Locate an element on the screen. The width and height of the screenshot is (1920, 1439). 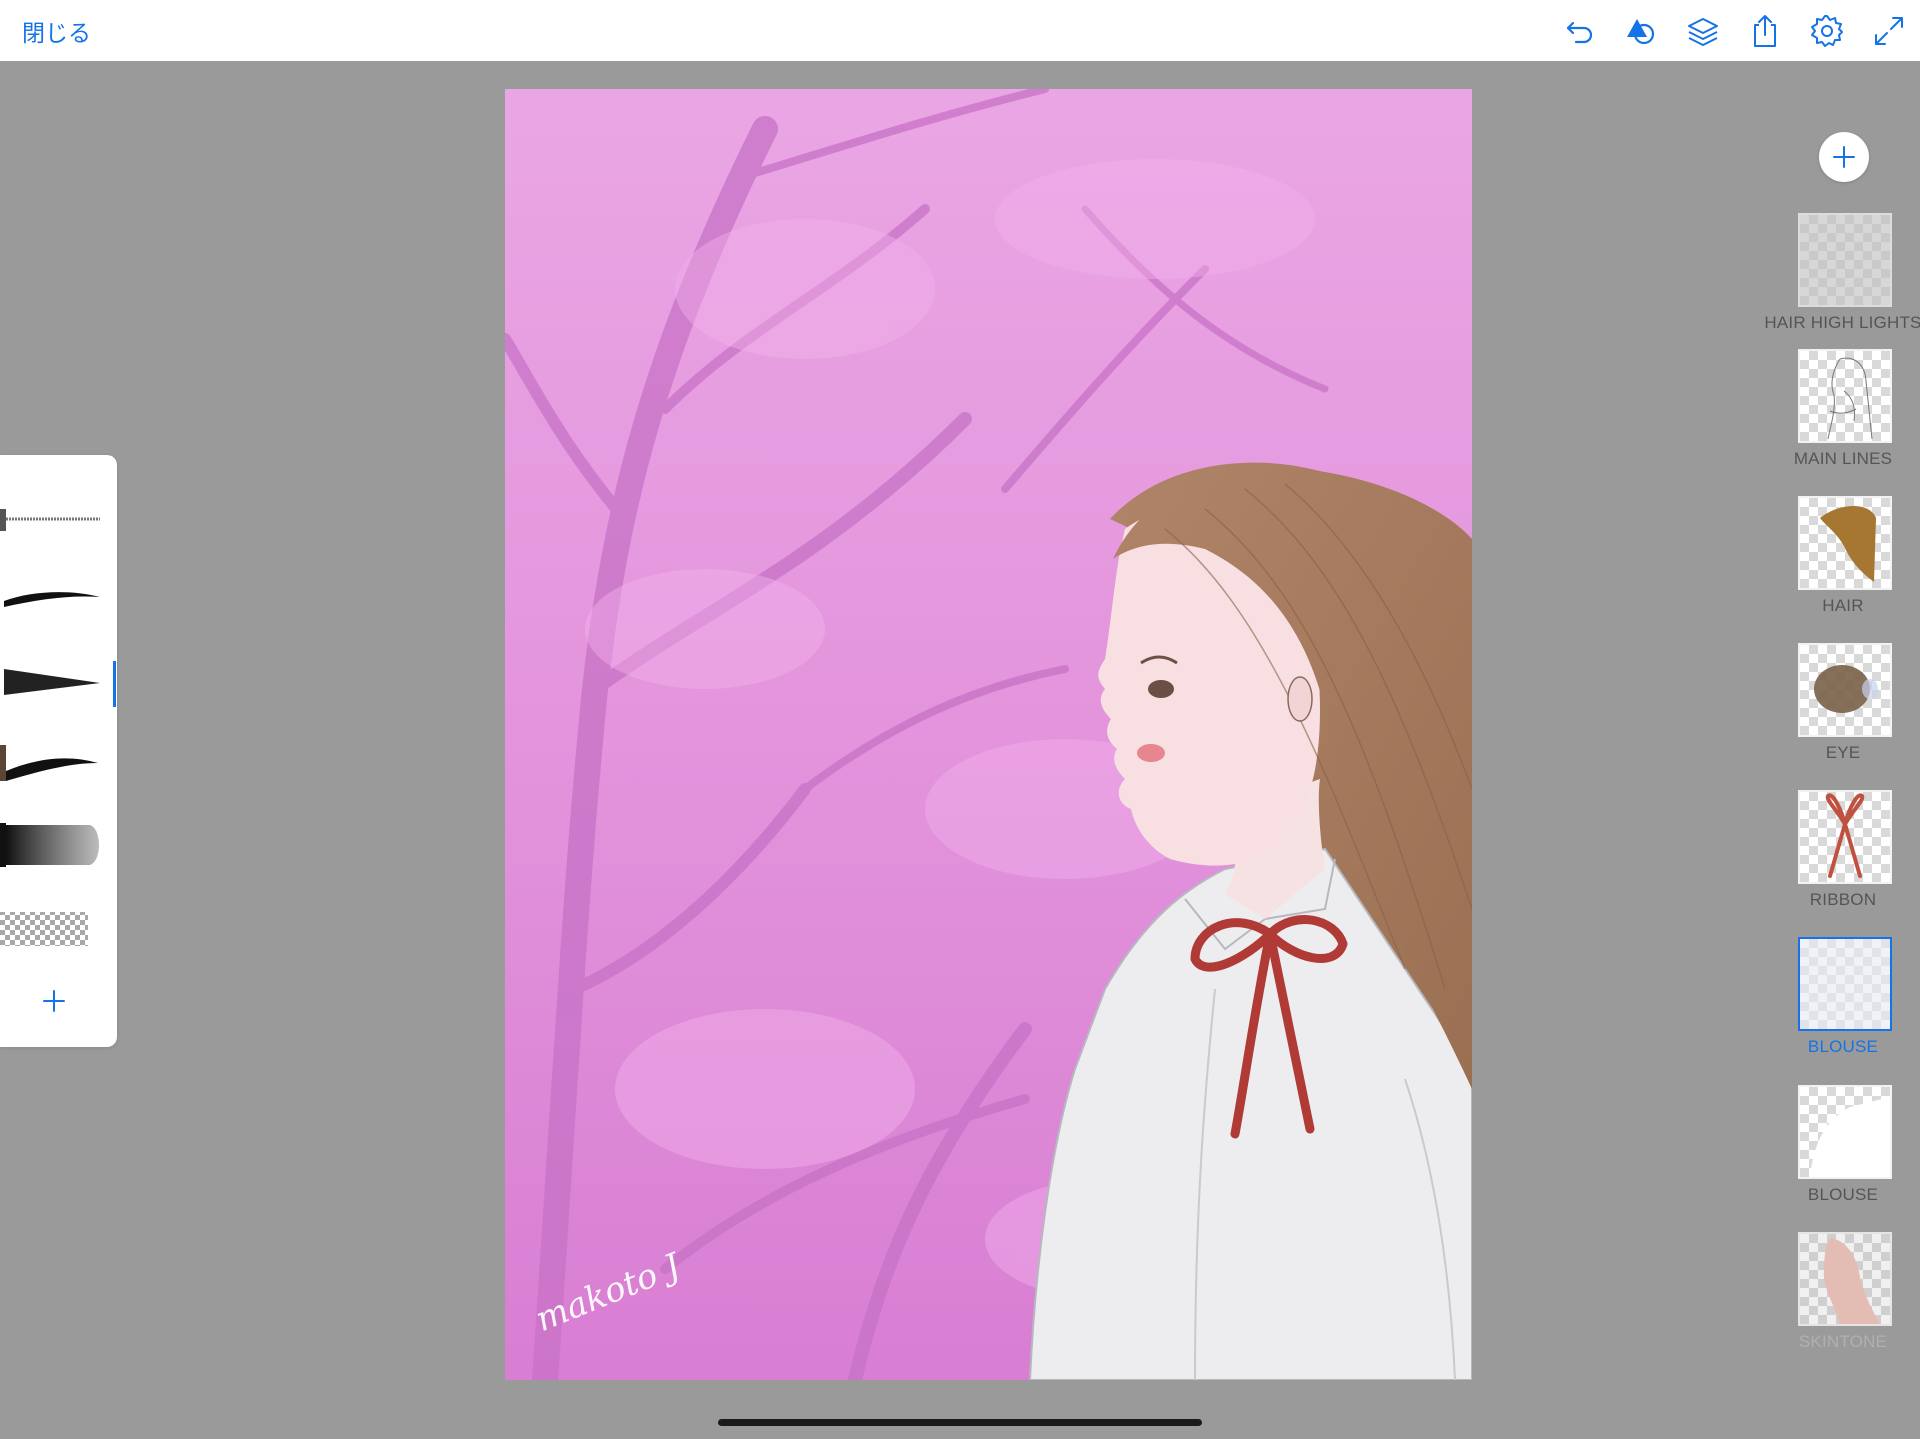
home-indicator is located at coordinates (960, 1422).